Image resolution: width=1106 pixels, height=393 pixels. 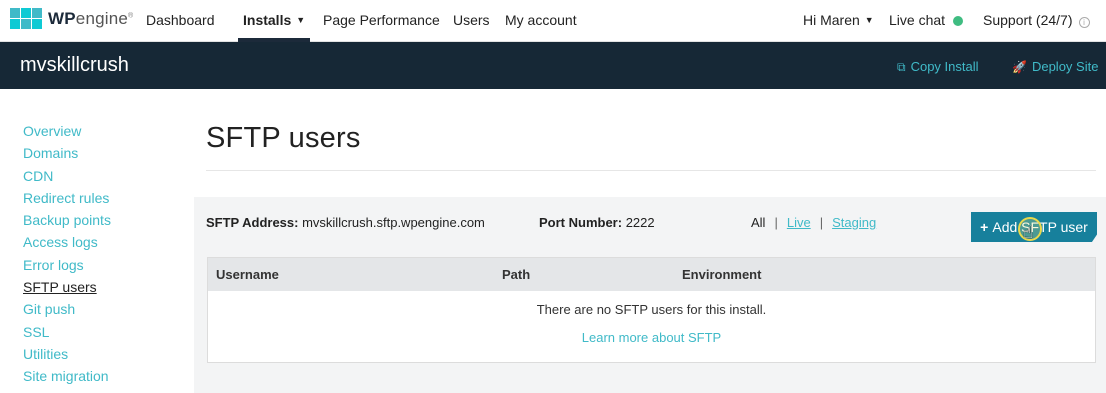 What do you see at coordinates (799, 222) in the screenshot?
I see `filter-live: Live` at bounding box center [799, 222].